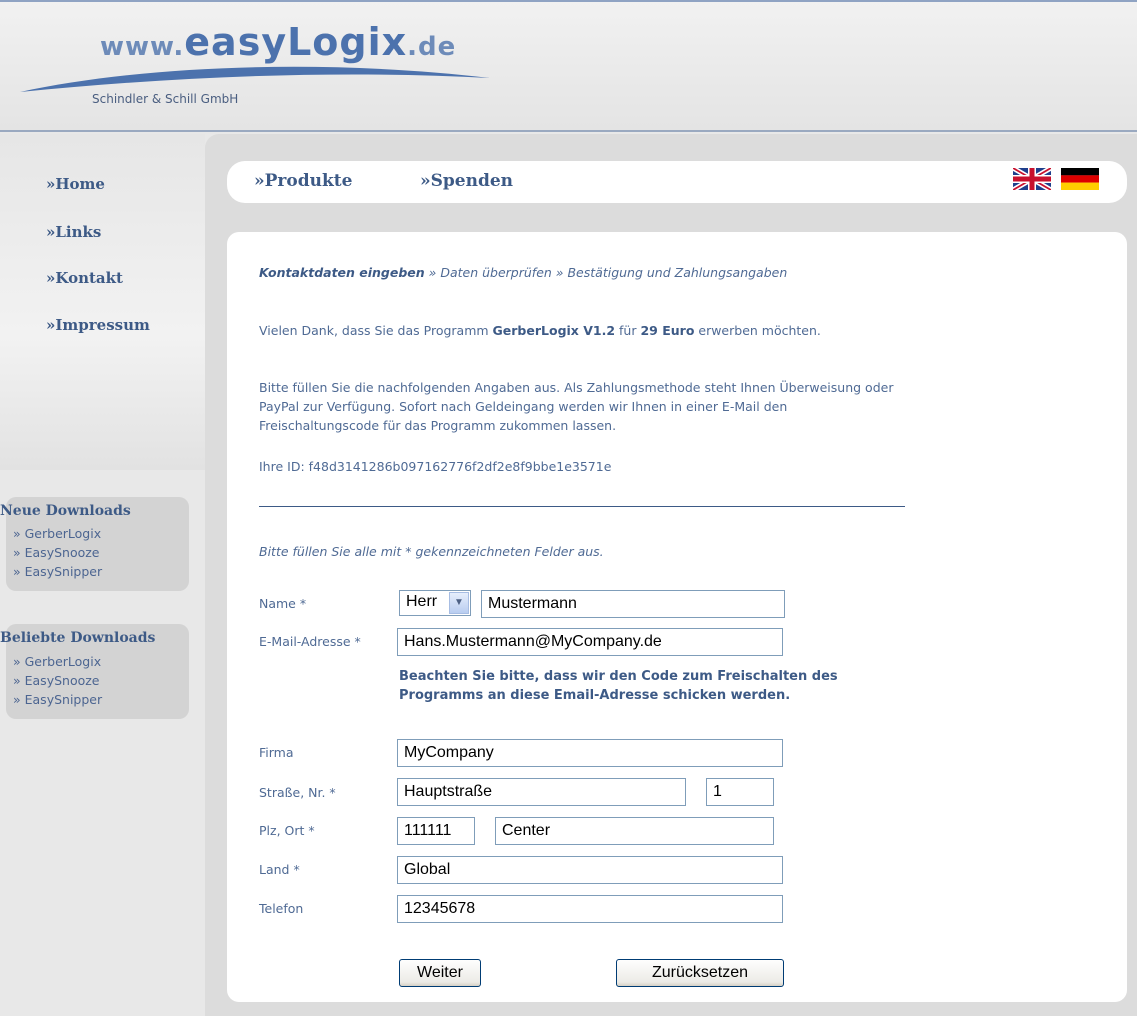 The height and width of the screenshot is (1016, 1137). Describe the element at coordinates (142, 47) in the screenshot. I see `logo-www: www.` at that location.